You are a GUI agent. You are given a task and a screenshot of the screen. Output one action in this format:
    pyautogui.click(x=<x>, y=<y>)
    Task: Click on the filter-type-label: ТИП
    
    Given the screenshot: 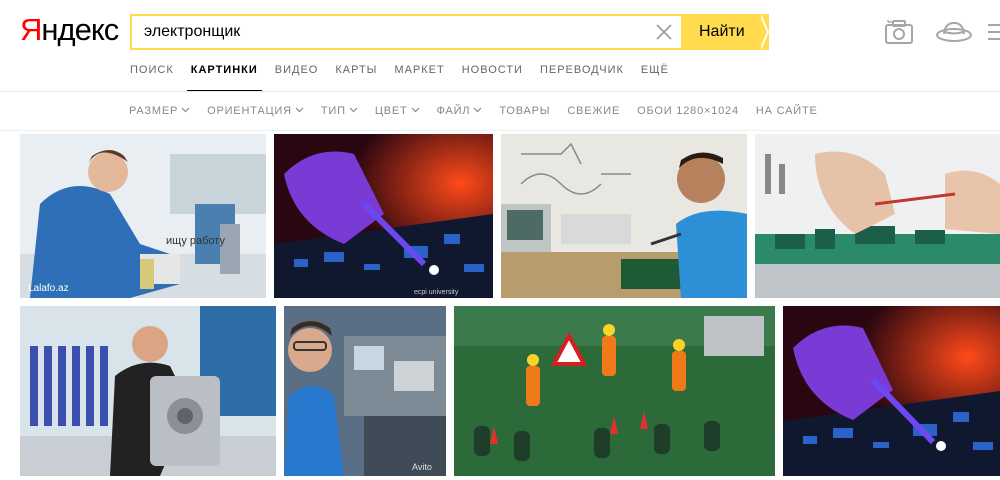 What is the action you would take?
    pyautogui.click(x=333, y=111)
    